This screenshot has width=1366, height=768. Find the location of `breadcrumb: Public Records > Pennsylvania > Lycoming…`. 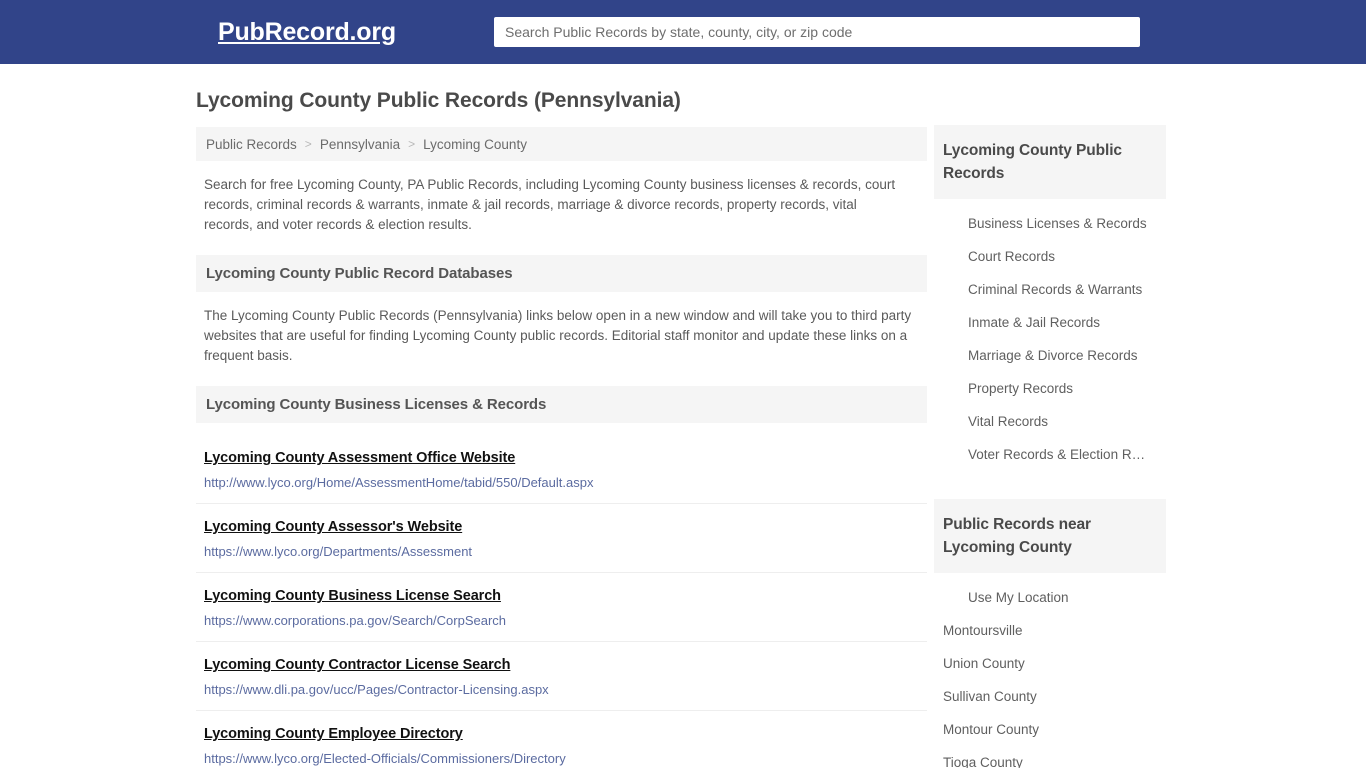

breadcrumb: Public Records > Pennsylvania > Lycoming… is located at coordinates (561, 144).